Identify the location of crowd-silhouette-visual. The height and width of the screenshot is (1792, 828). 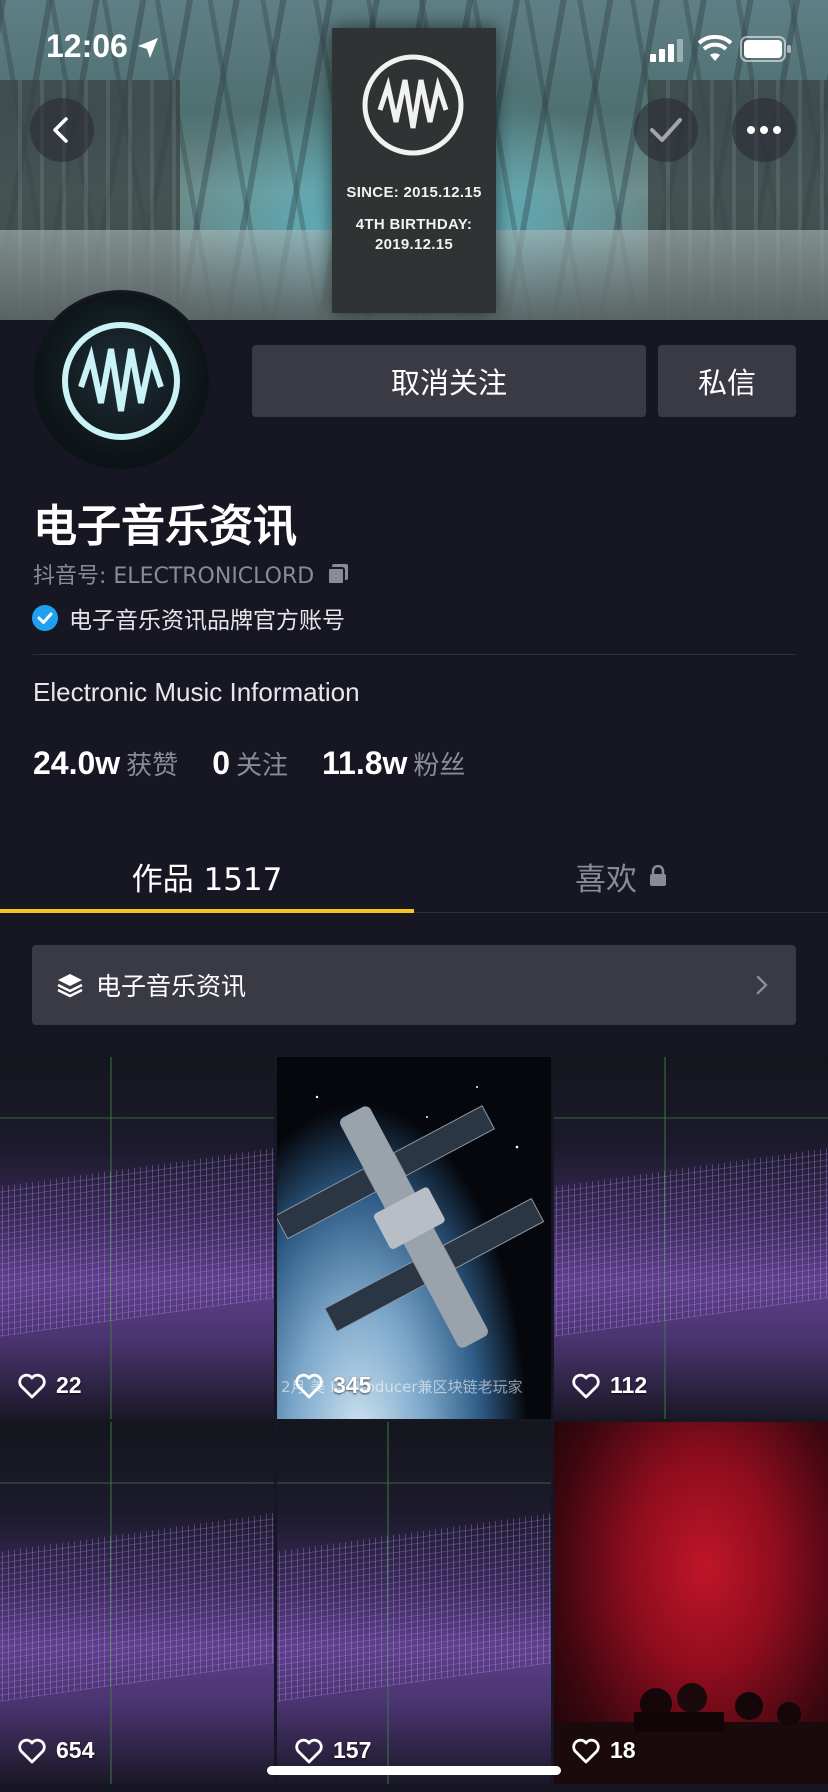
(691, 1733).